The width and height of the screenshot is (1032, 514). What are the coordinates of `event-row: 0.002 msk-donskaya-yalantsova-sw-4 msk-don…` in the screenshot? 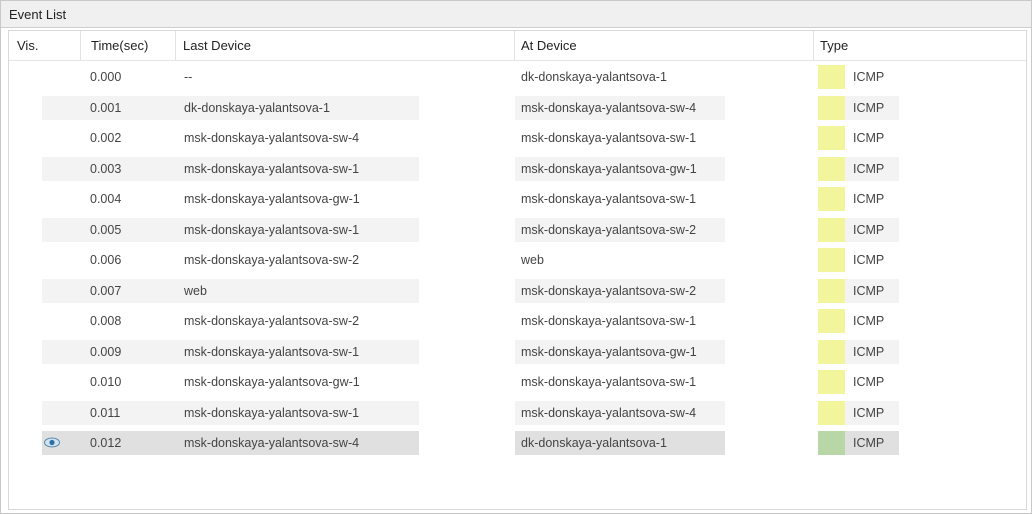 It's located at (517, 138).